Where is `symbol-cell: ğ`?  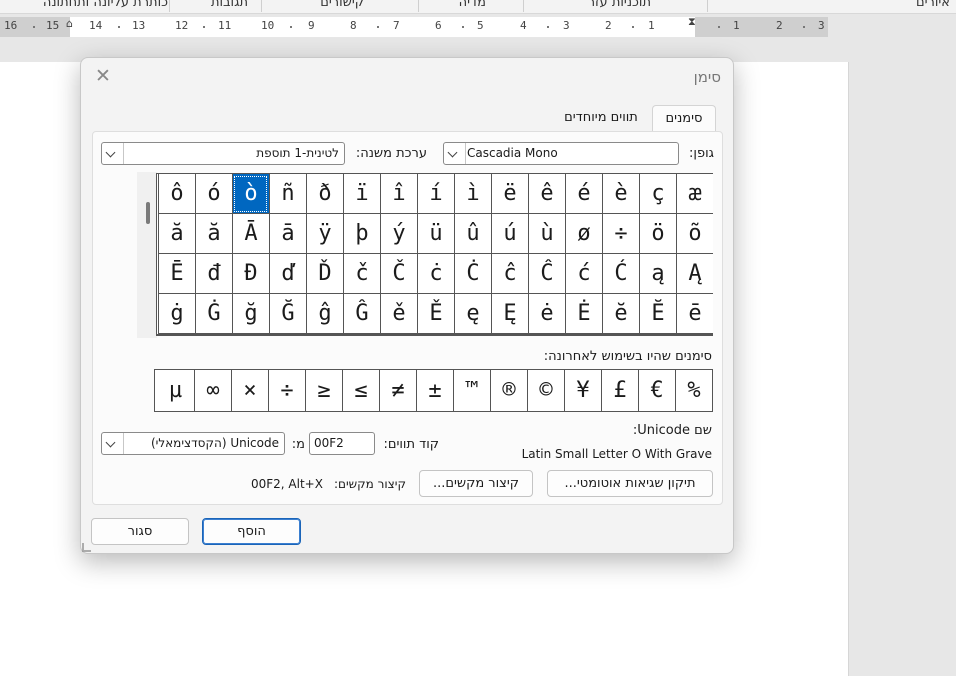
symbol-cell: ğ is located at coordinates (250, 314).